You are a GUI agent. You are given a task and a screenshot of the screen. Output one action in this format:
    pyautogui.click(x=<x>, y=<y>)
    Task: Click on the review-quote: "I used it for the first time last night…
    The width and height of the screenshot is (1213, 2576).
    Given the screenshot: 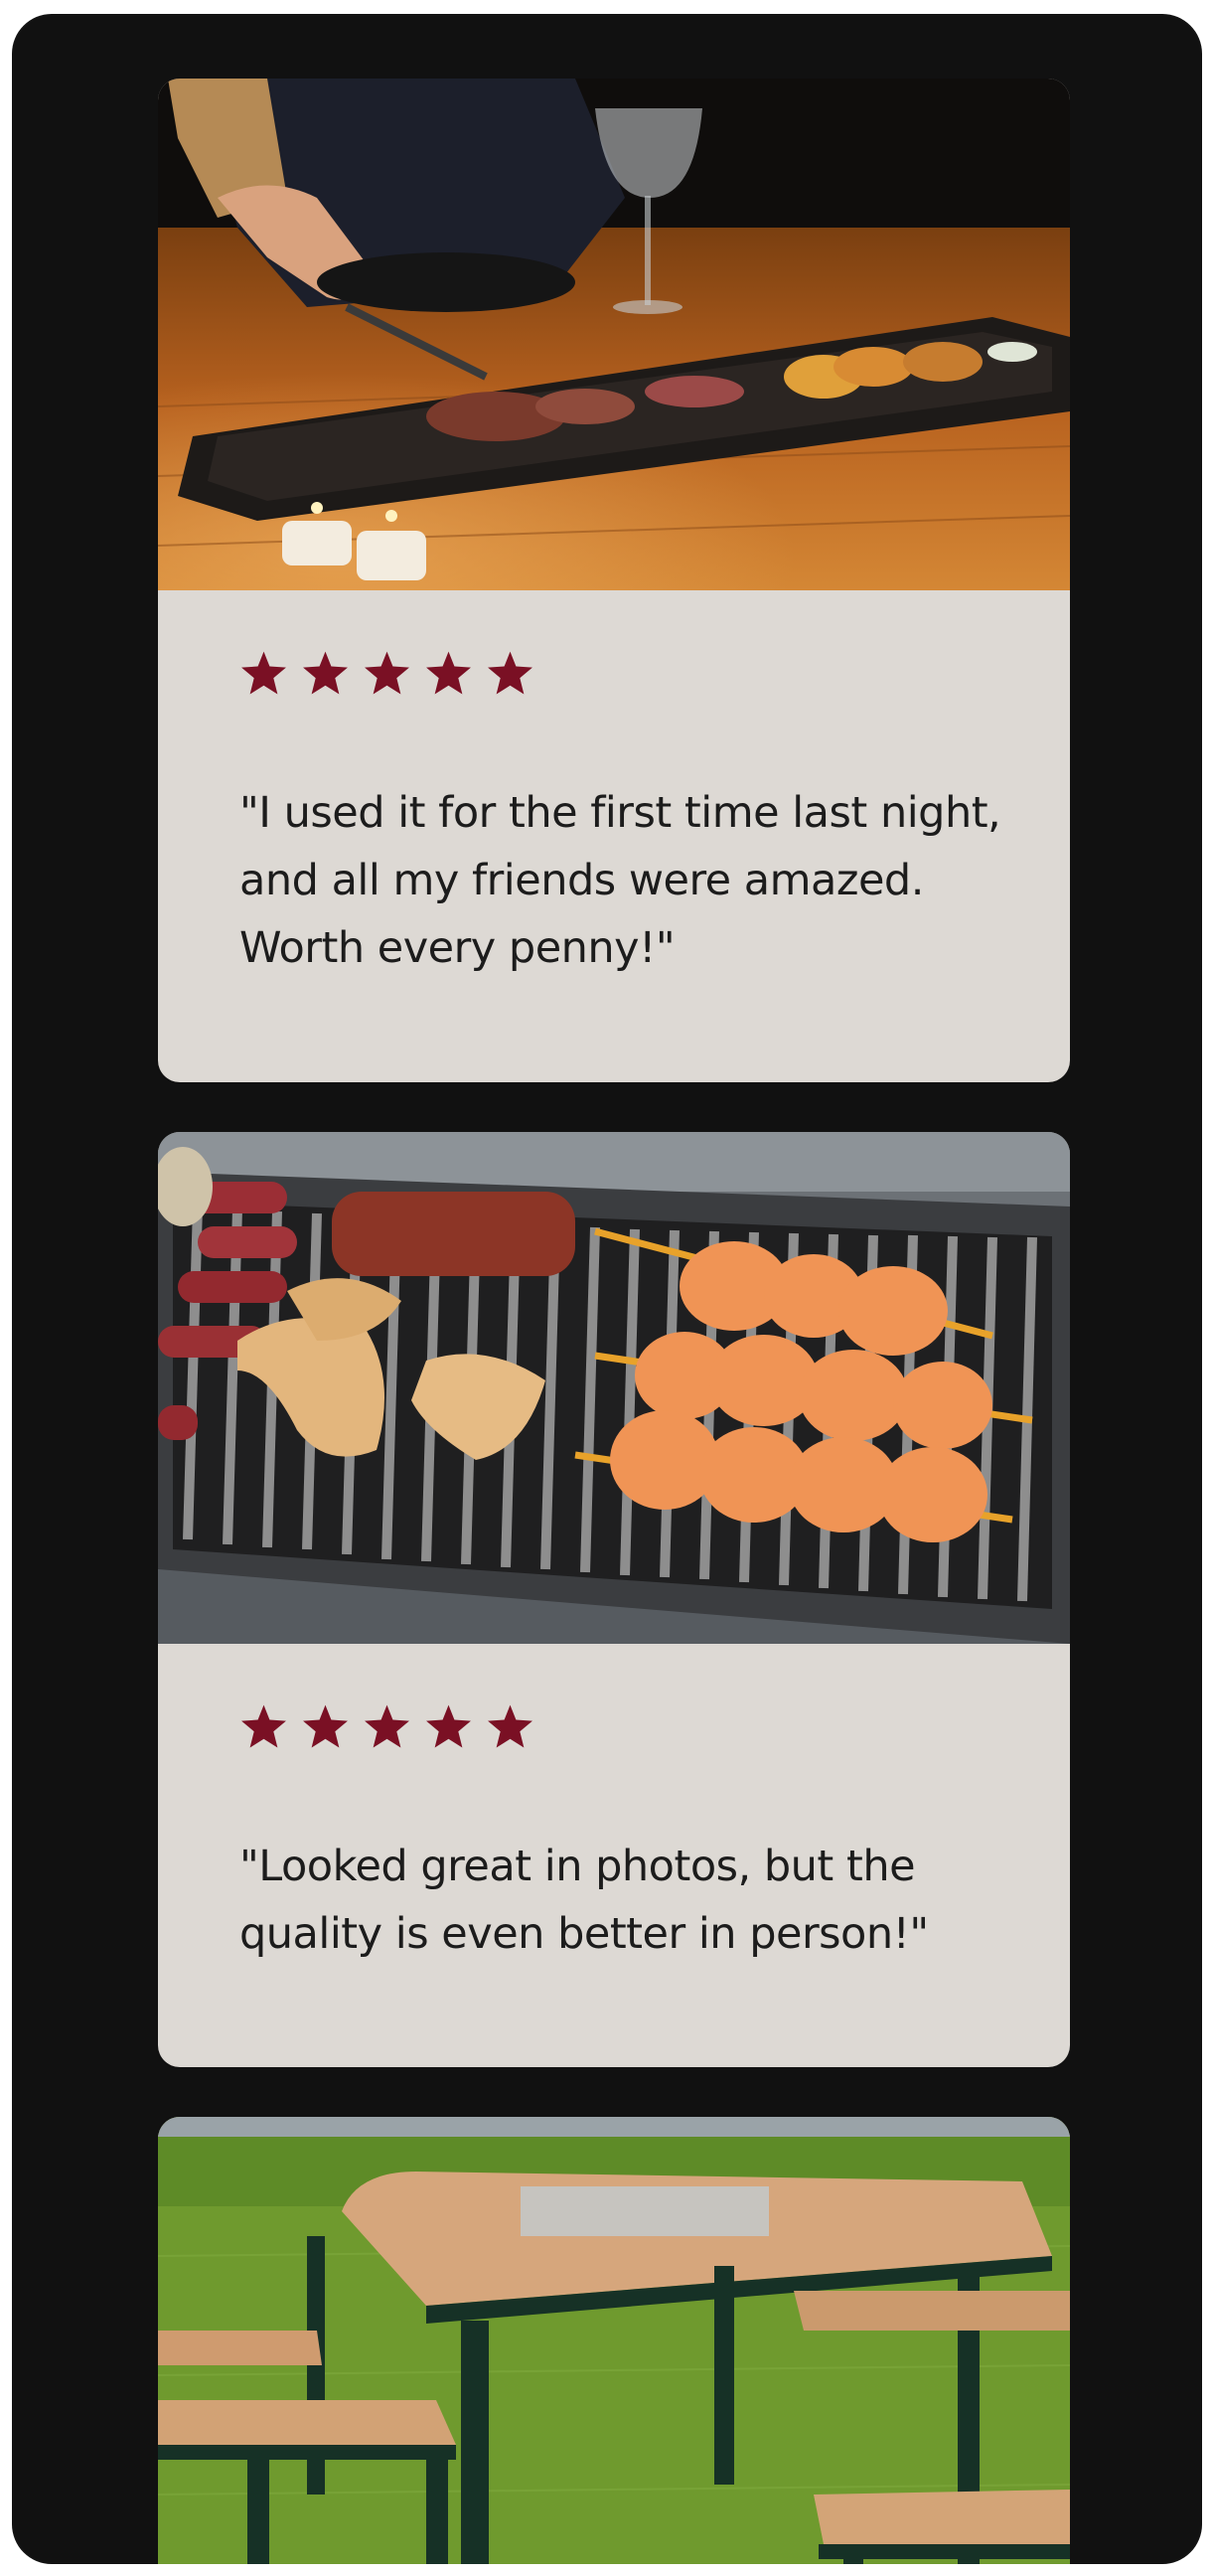 What is the action you would take?
    pyautogui.click(x=620, y=880)
    